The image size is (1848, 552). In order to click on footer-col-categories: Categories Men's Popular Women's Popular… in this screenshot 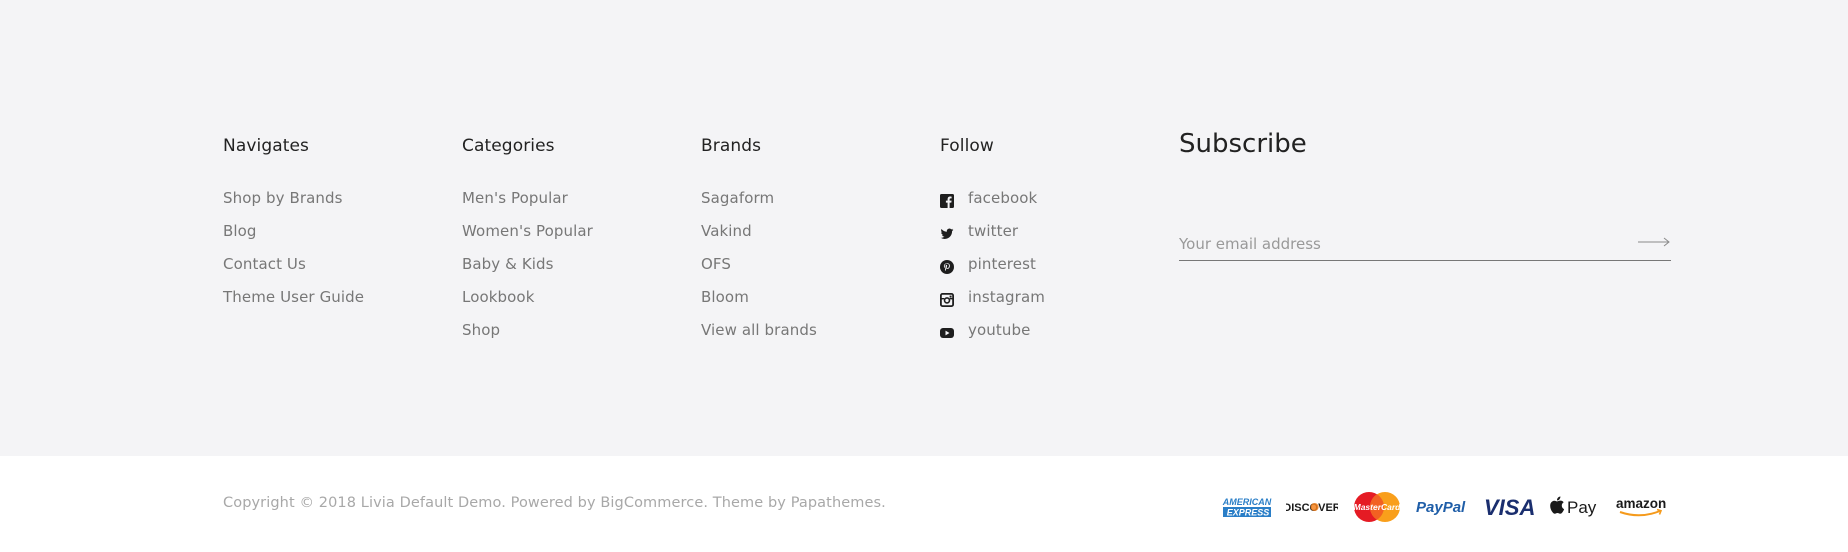, I will do `click(527, 242)`.